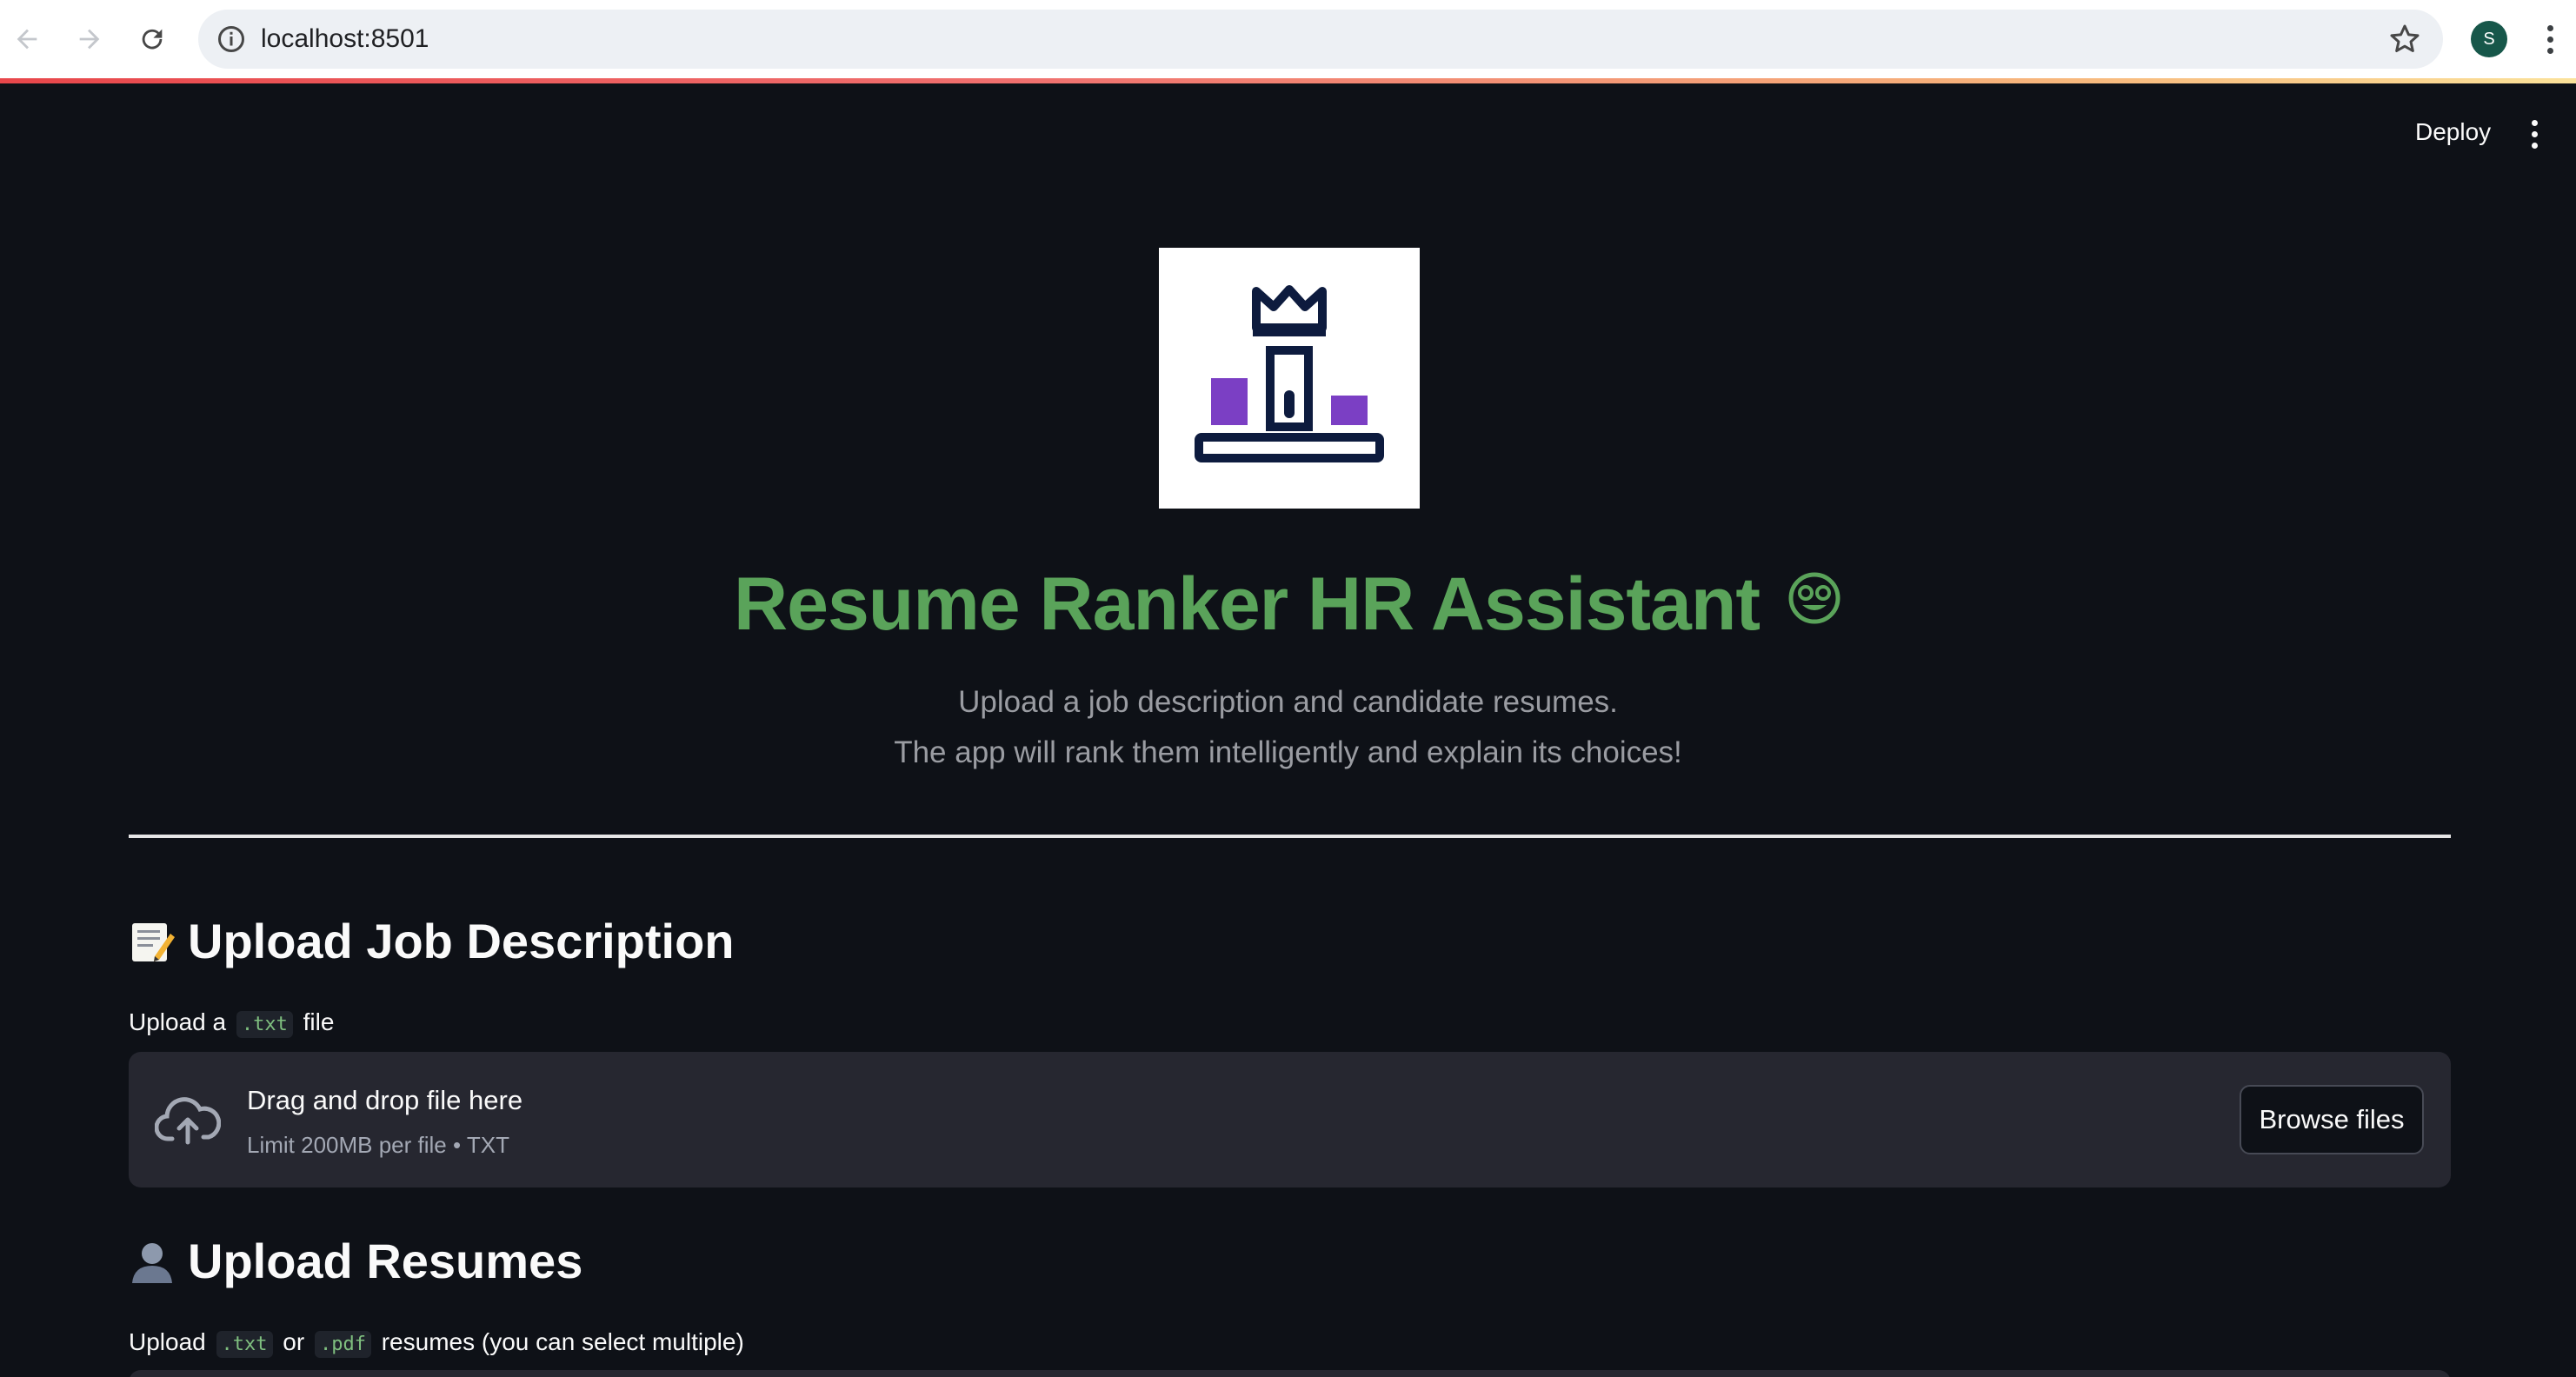 This screenshot has height=1377, width=2576. I want to click on resume-label-code-txt: .txt, so click(244, 1344).